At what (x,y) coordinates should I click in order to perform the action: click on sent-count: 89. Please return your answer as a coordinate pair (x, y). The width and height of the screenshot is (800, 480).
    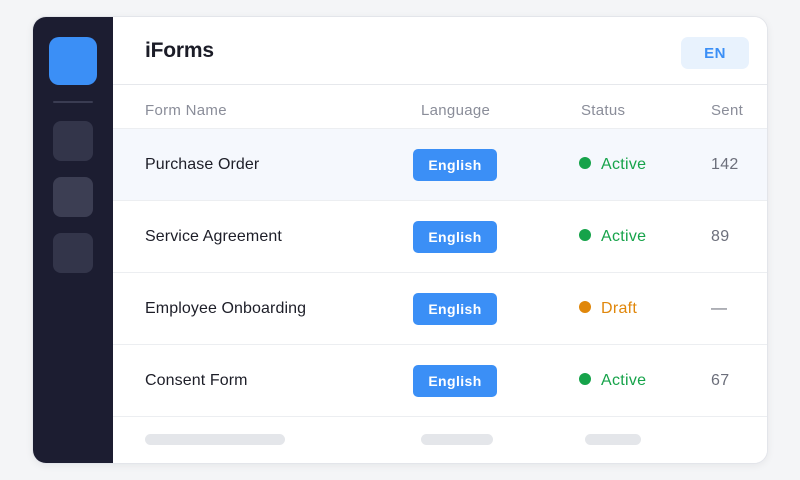
    Looking at the image, I should click on (720, 236).